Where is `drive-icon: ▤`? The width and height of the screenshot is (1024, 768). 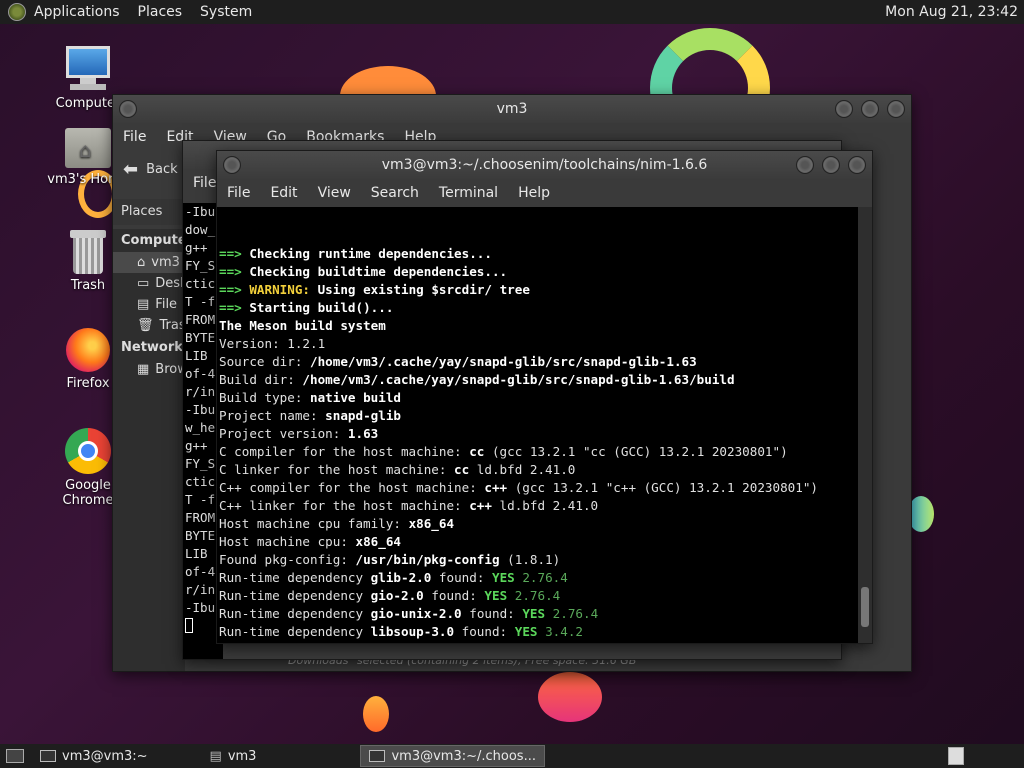 drive-icon: ▤ is located at coordinates (143, 304).